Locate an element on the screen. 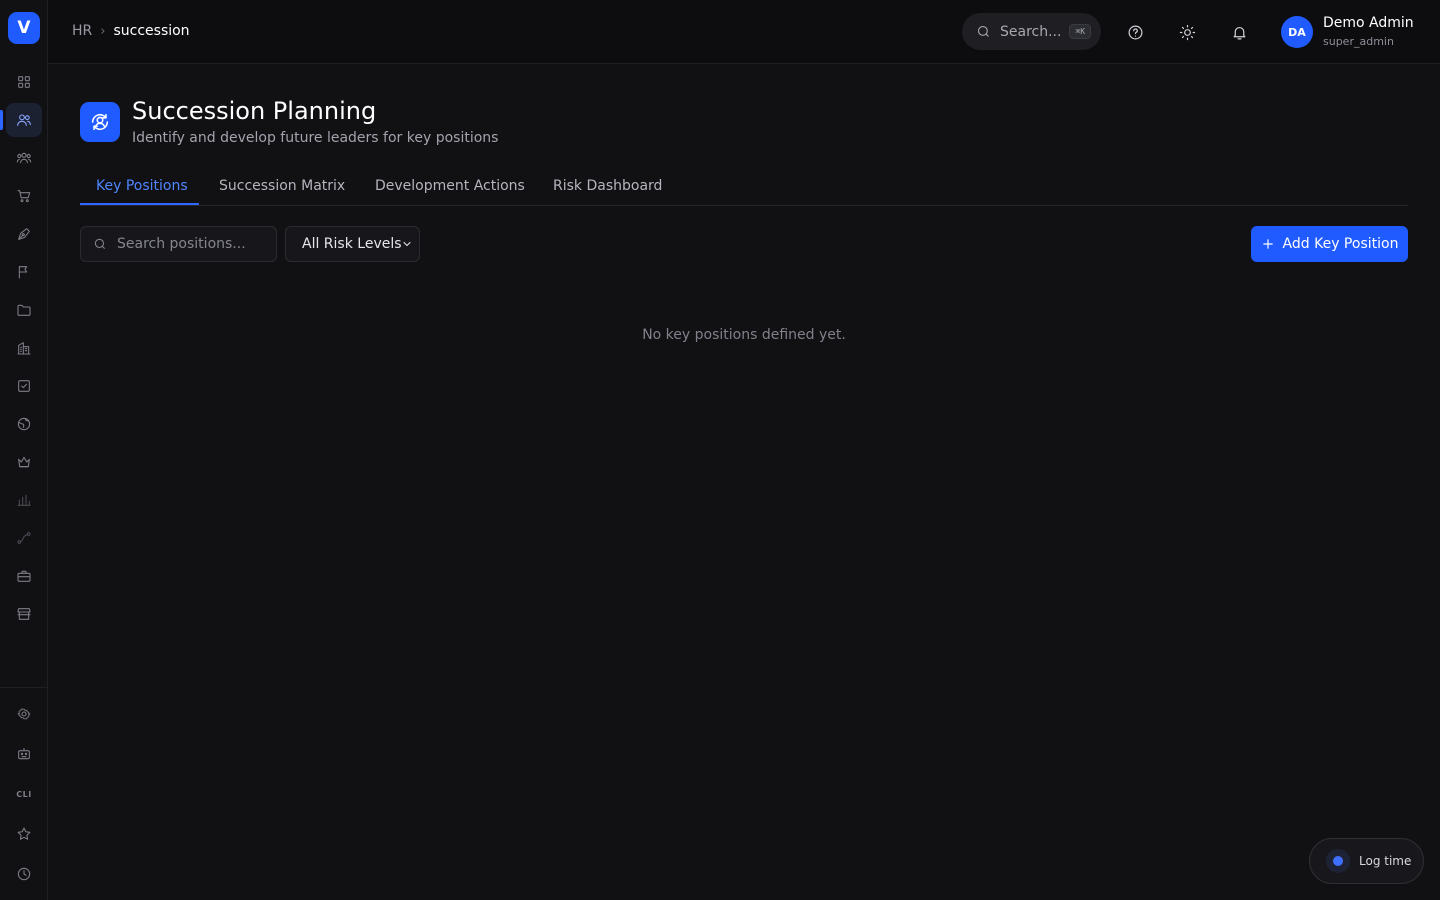  sidebar-item-organization is located at coordinates (24, 348).